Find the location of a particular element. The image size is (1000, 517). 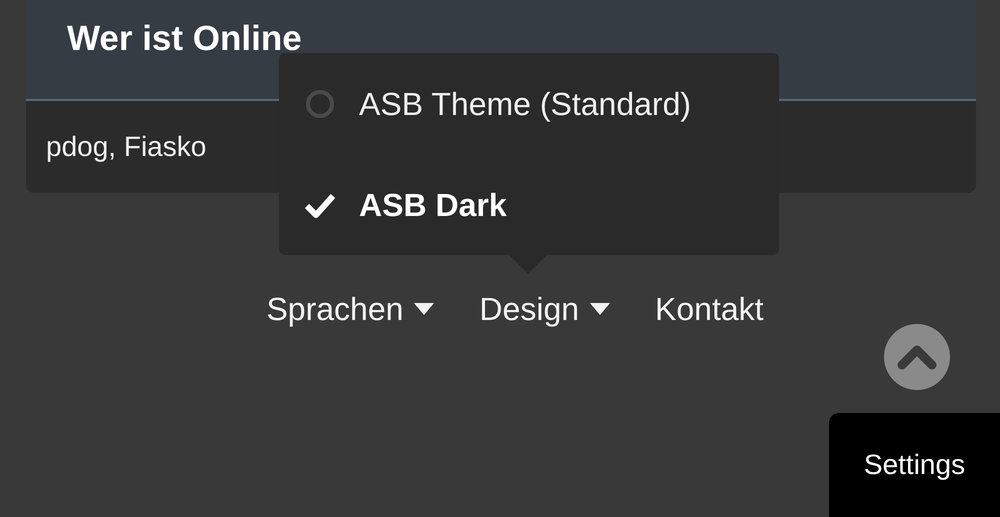

online-users-text: pdog, Fiasko is located at coordinates (126, 147).